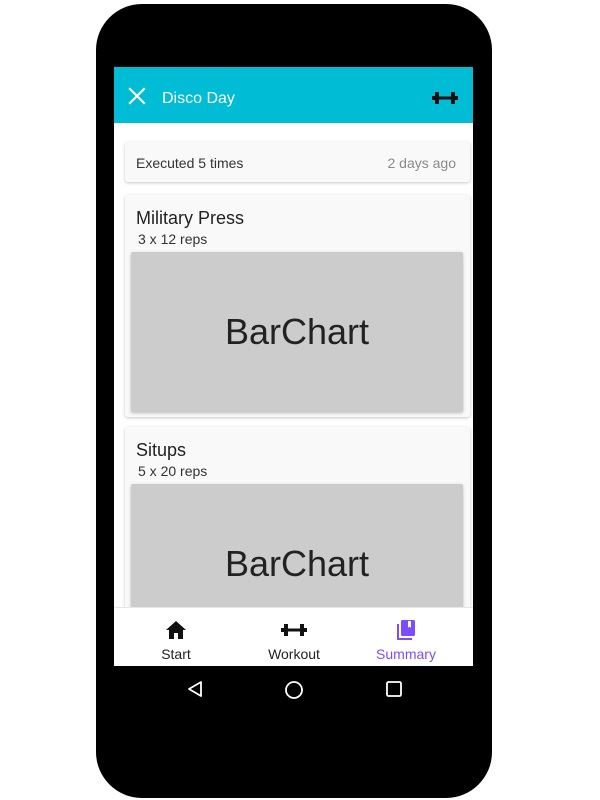 This screenshot has height=800, width=600. I want to click on exercise-reps: 3 x 12 reps, so click(173, 239).